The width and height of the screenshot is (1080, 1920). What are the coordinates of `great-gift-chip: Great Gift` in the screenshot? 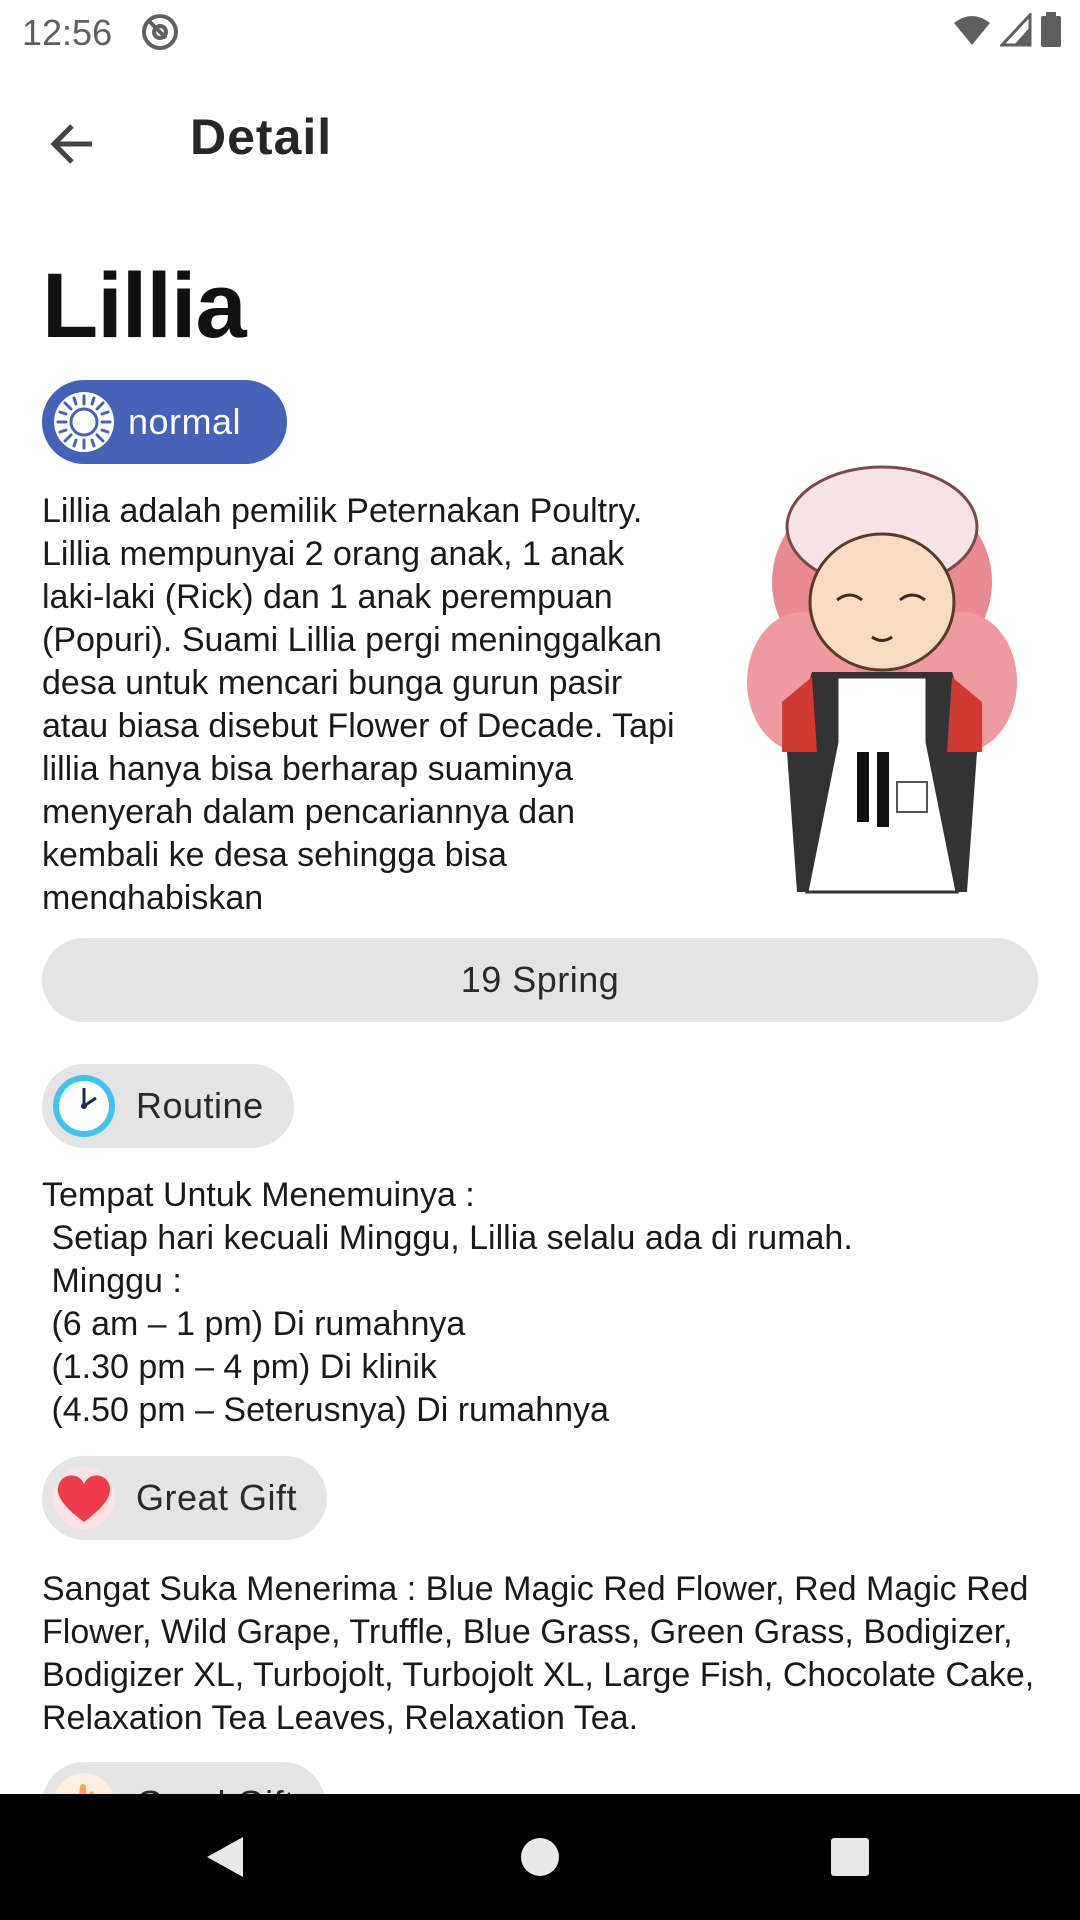 It's located at (185, 1498).